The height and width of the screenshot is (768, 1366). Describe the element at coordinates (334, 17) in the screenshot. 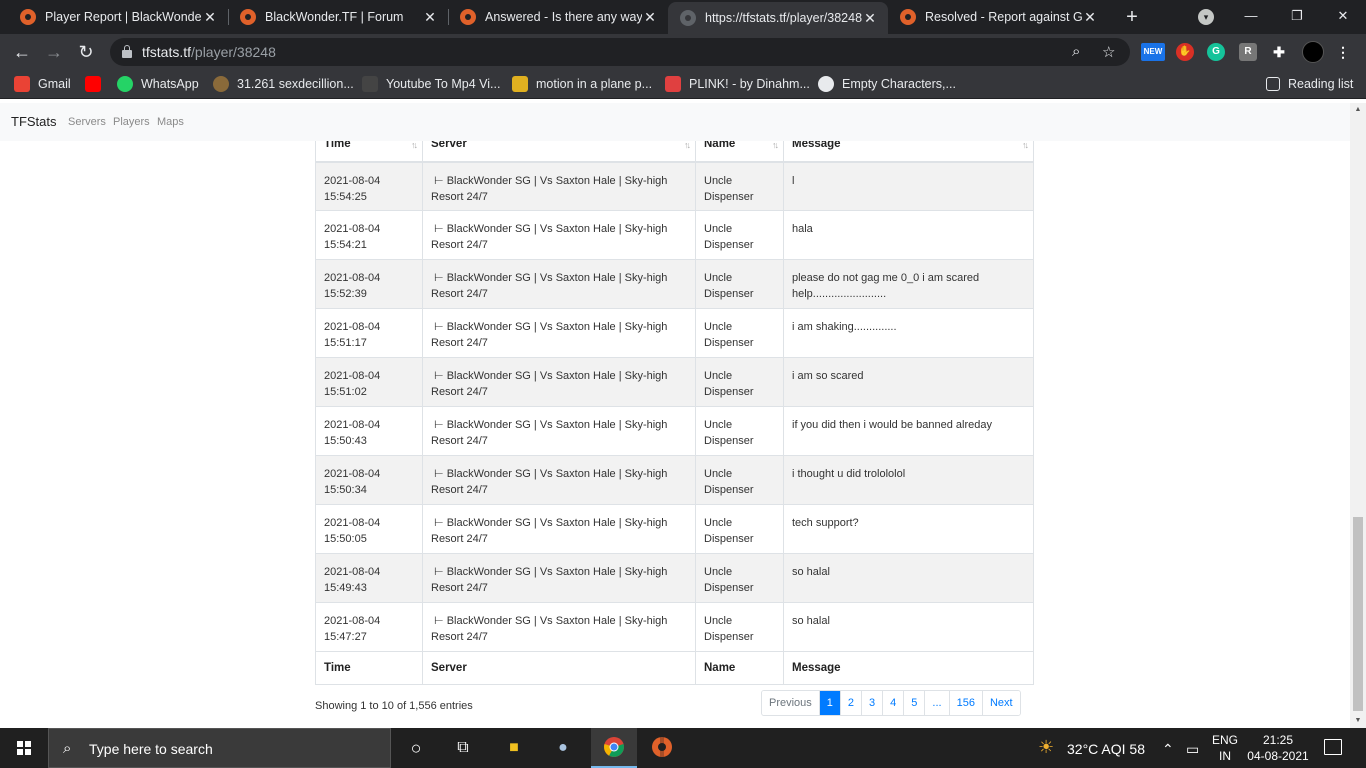

I see `tab-forum: BlackWonder.TF | Forum ✕` at that location.